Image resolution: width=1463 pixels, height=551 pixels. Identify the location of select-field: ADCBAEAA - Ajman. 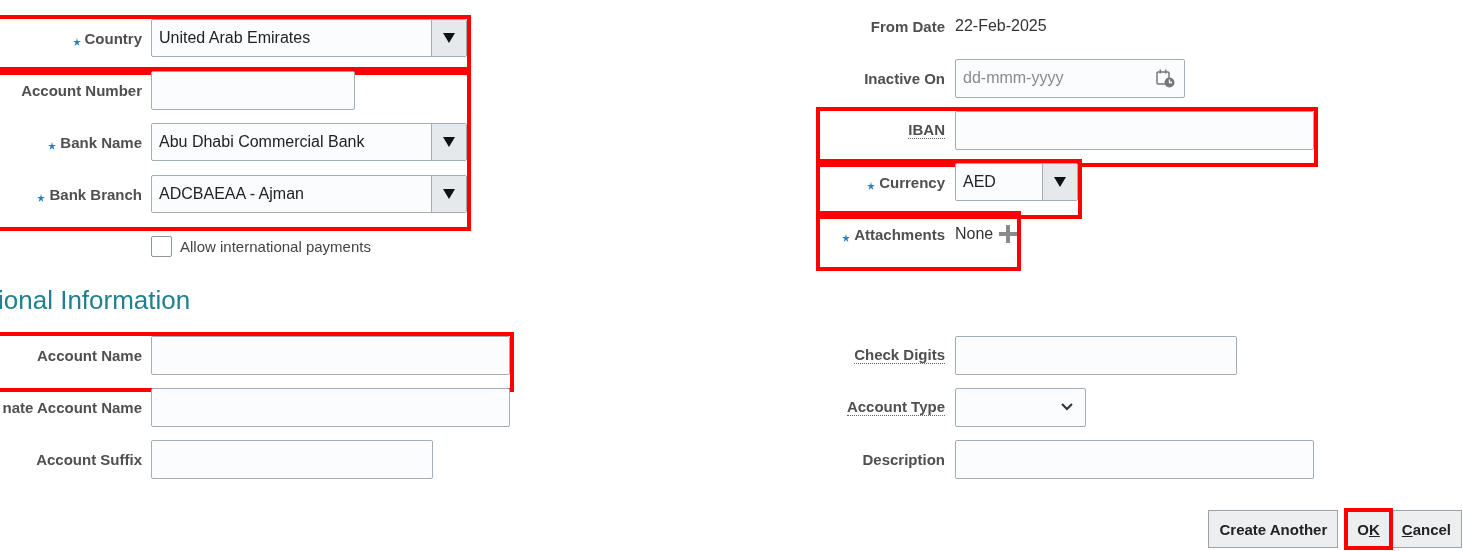
(309, 194).